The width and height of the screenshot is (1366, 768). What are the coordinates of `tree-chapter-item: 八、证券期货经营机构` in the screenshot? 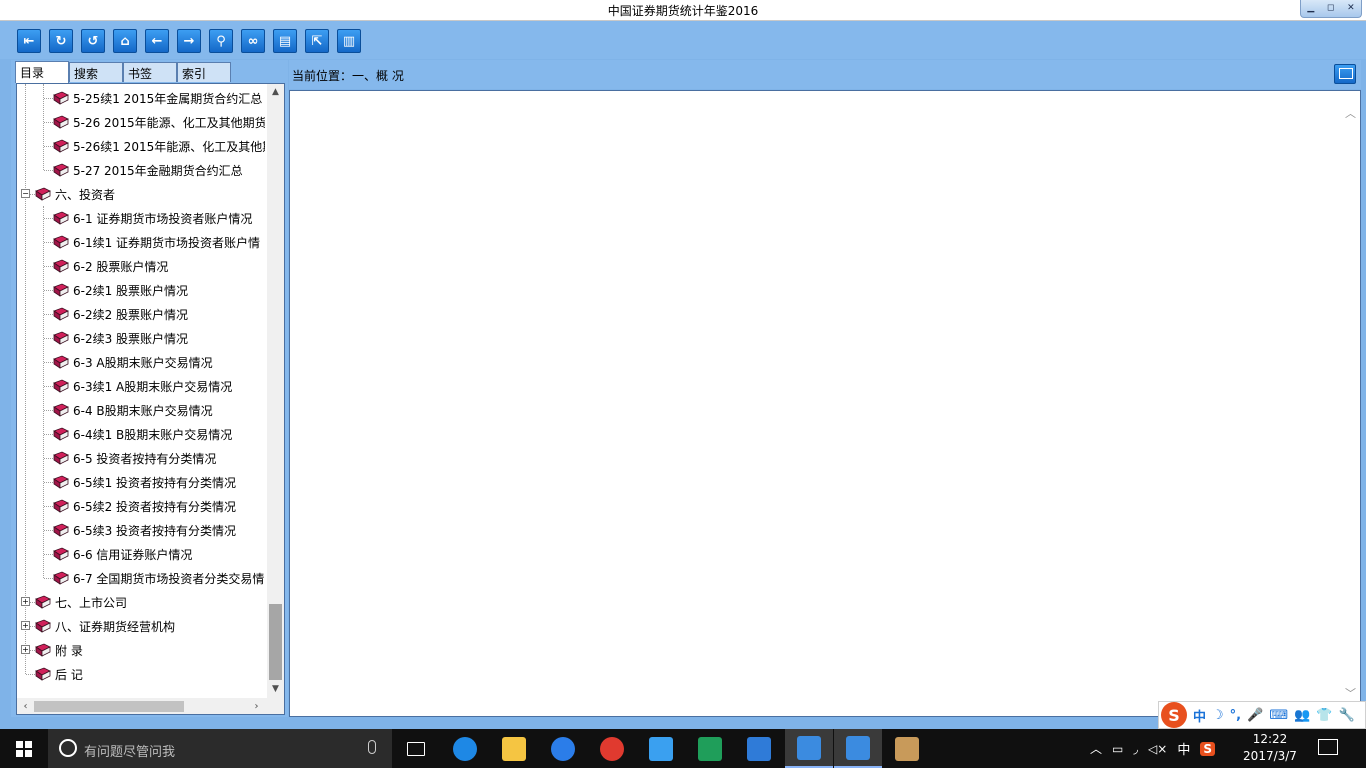 It's located at (105, 626).